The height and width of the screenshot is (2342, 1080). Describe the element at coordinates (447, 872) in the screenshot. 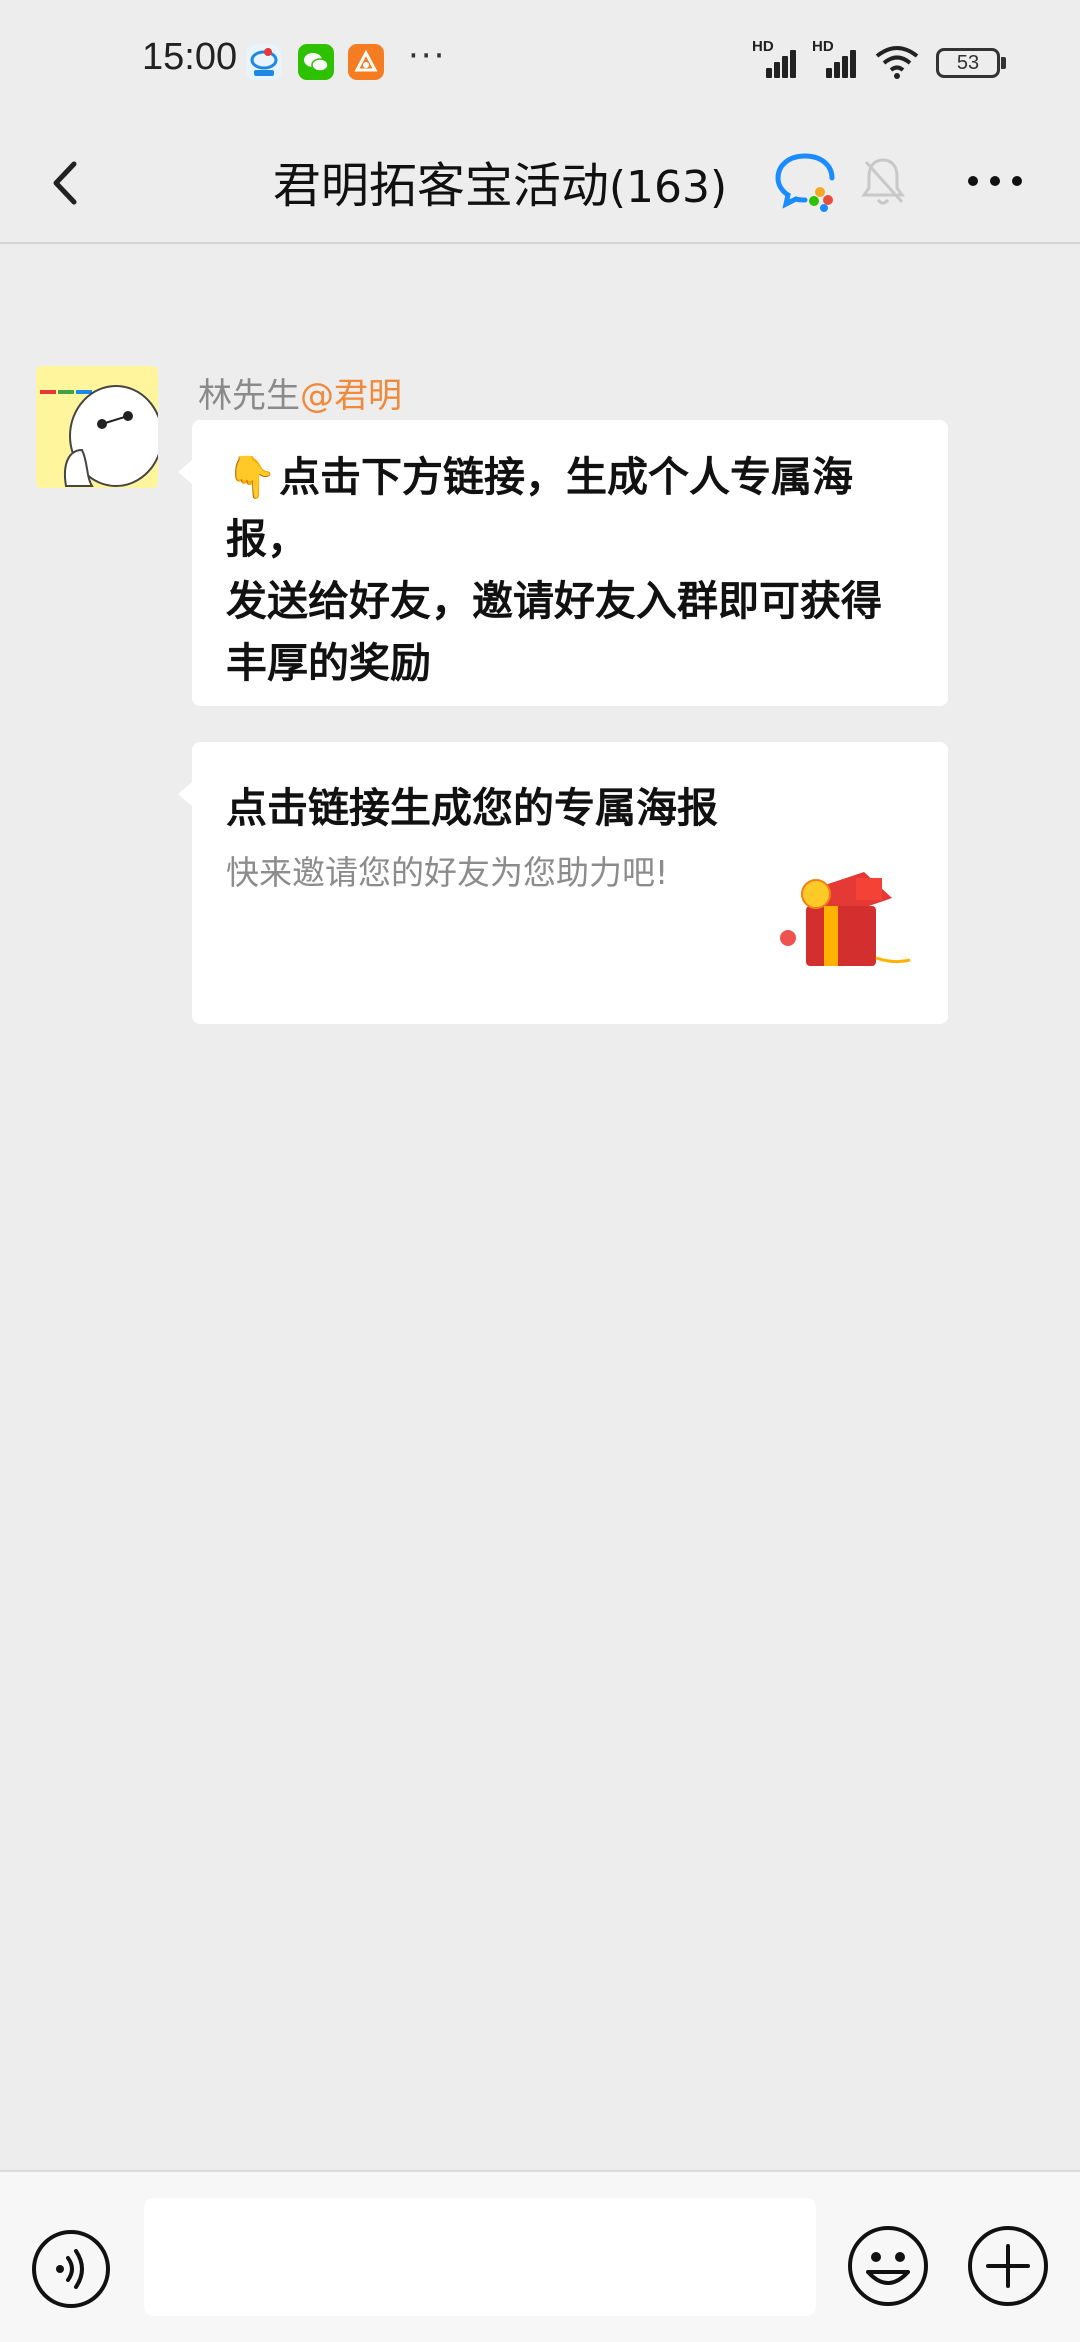

I see `link-card-description: 快来邀请您的好友为您助力吧!` at that location.